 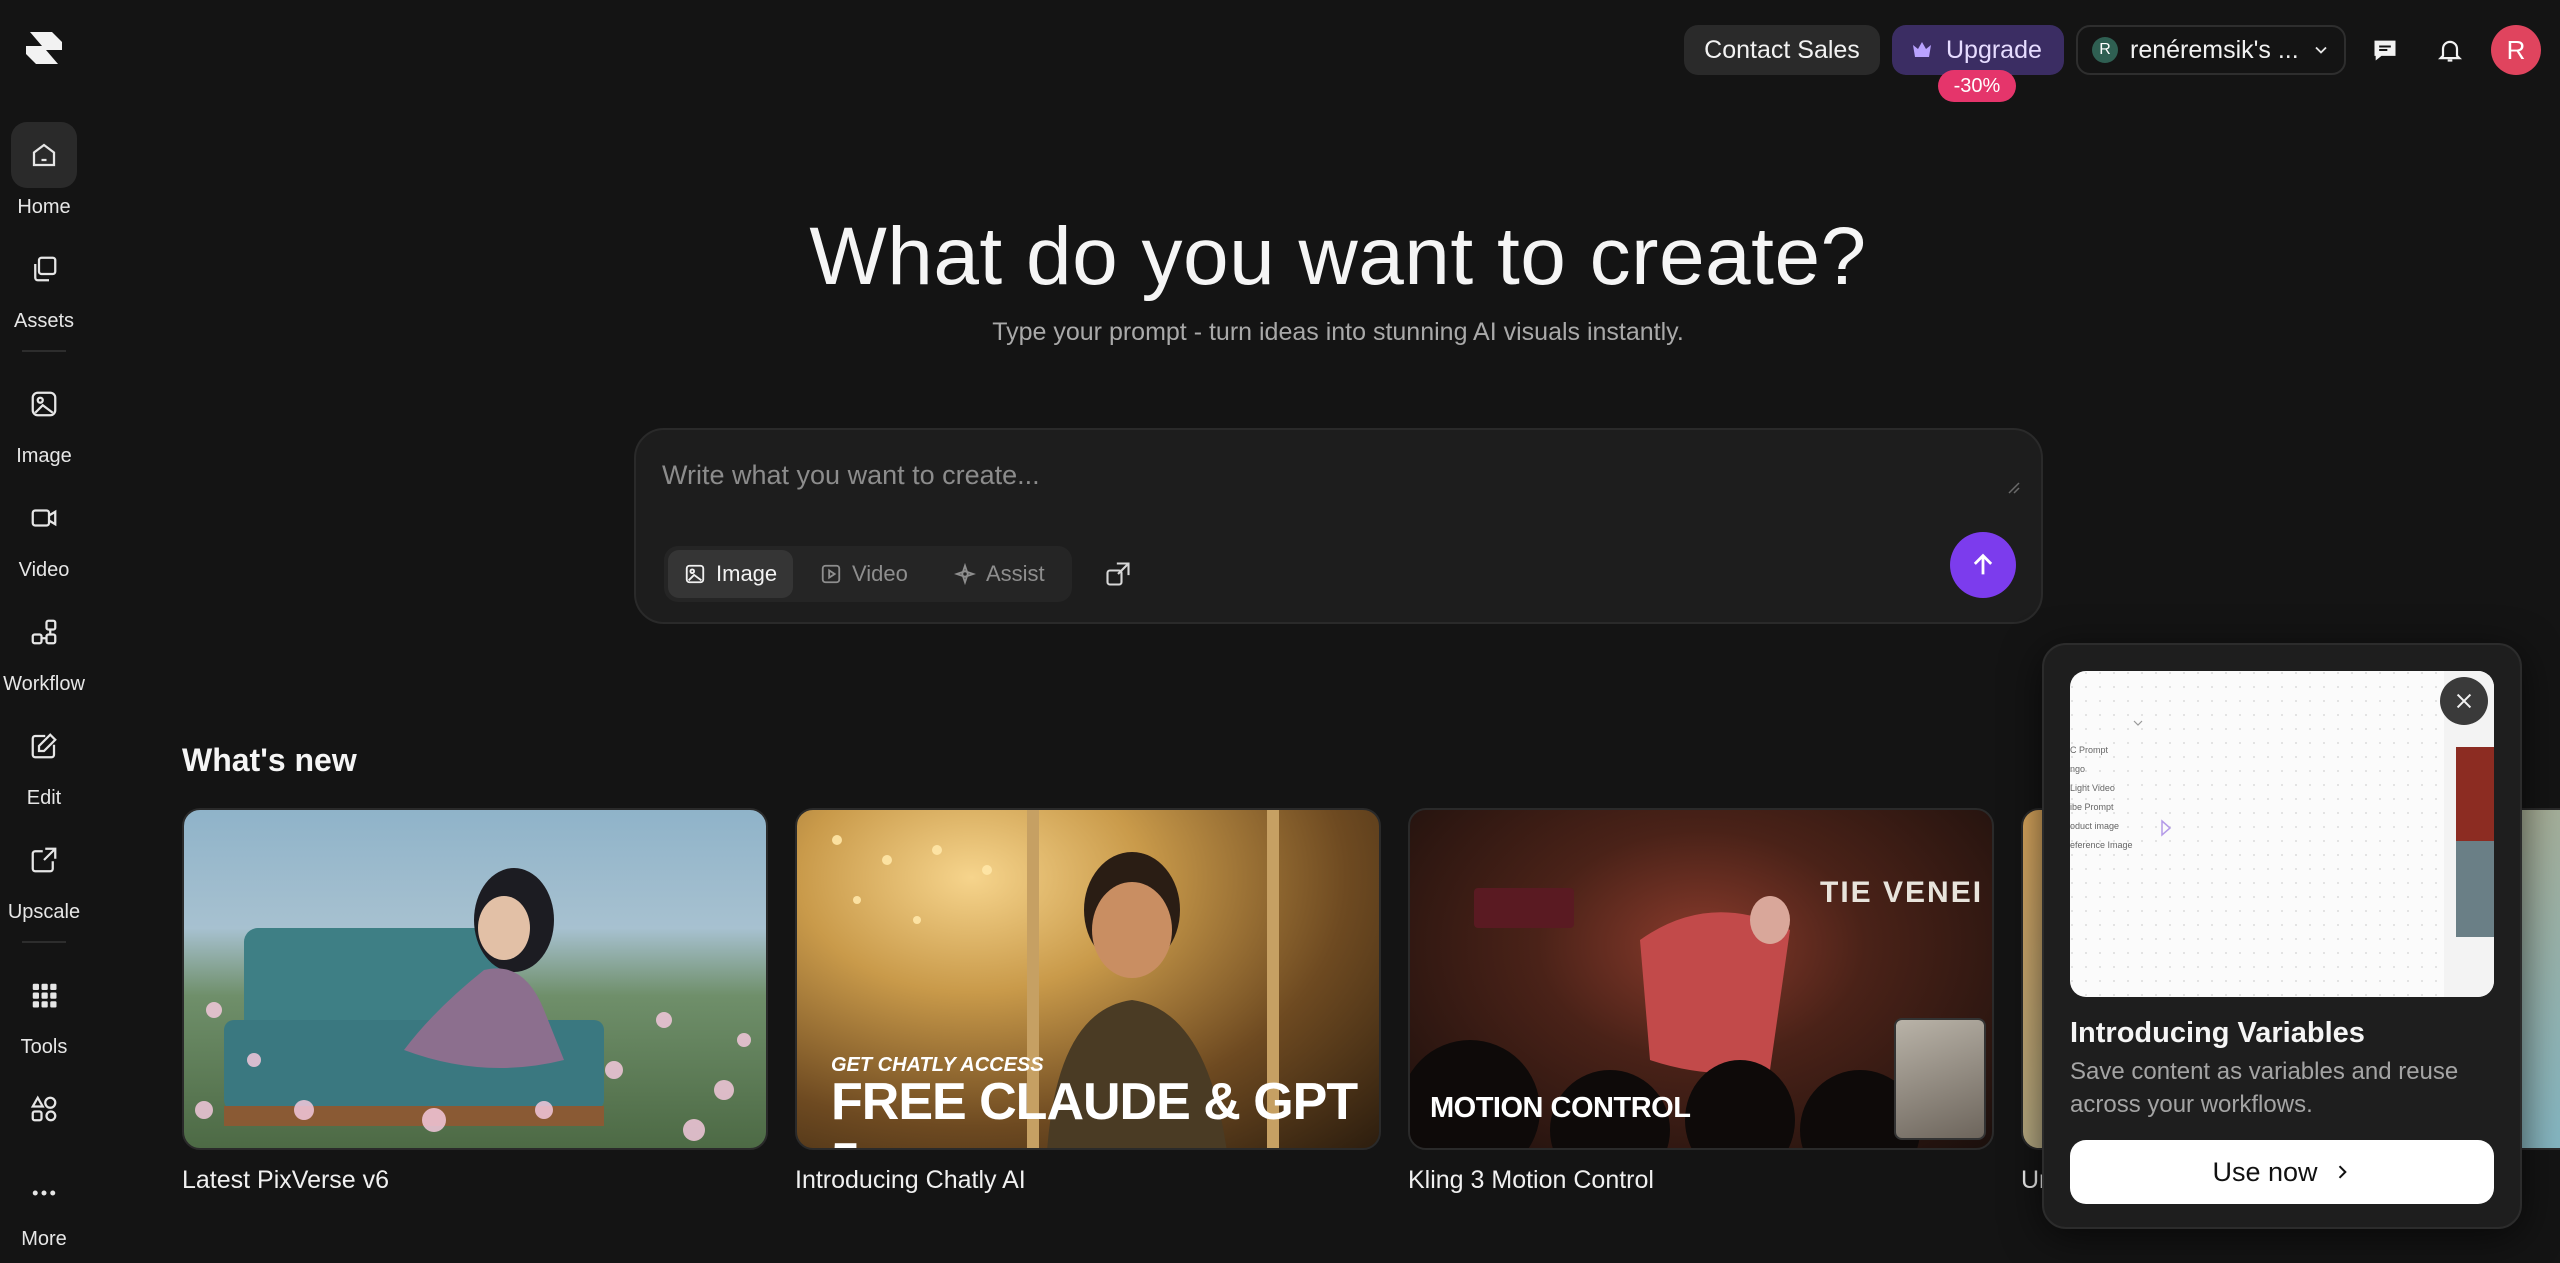 I want to click on sidebar-label: Edit, so click(x=44, y=798).